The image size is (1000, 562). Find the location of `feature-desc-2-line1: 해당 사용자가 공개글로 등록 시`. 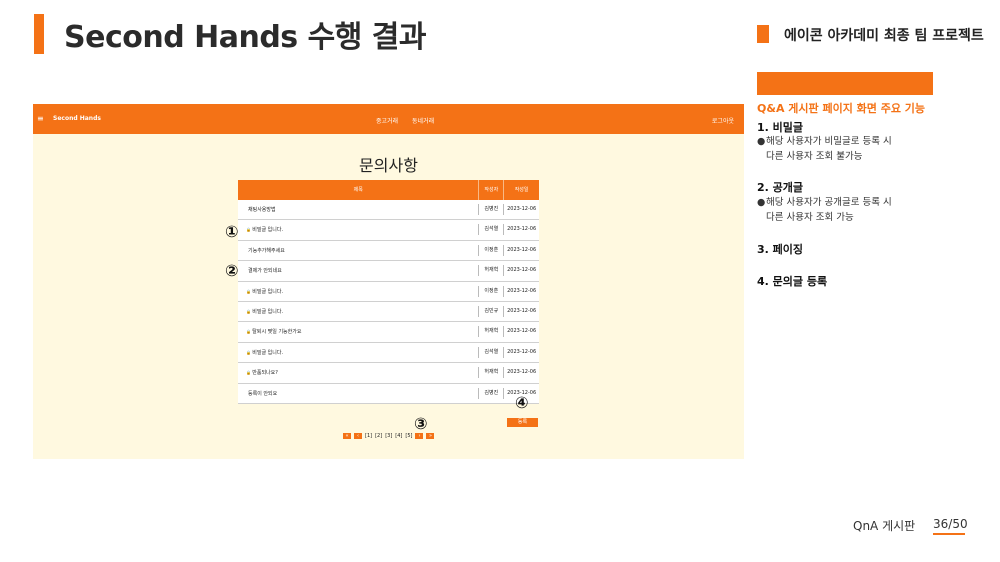

feature-desc-2-line1: 해당 사용자가 공개글로 등록 시 is located at coordinates (829, 202).